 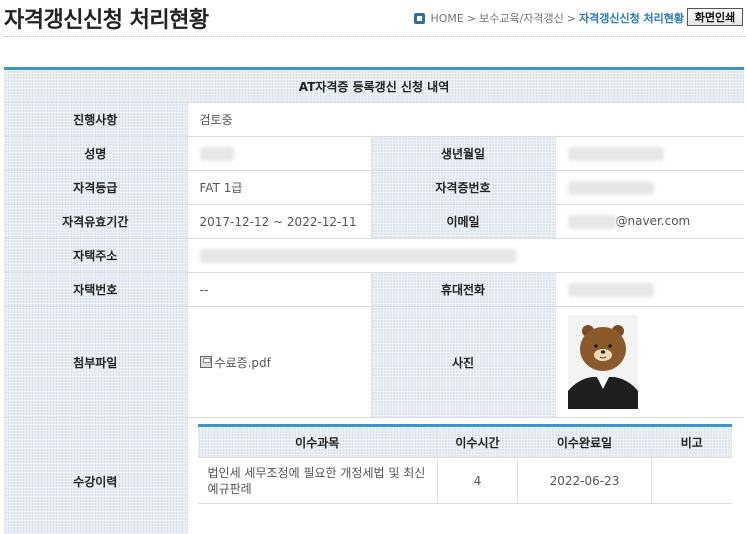 What do you see at coordinates (375, 36) in the screenshot?
I see `header-divider` at bounding box center [375, 36].